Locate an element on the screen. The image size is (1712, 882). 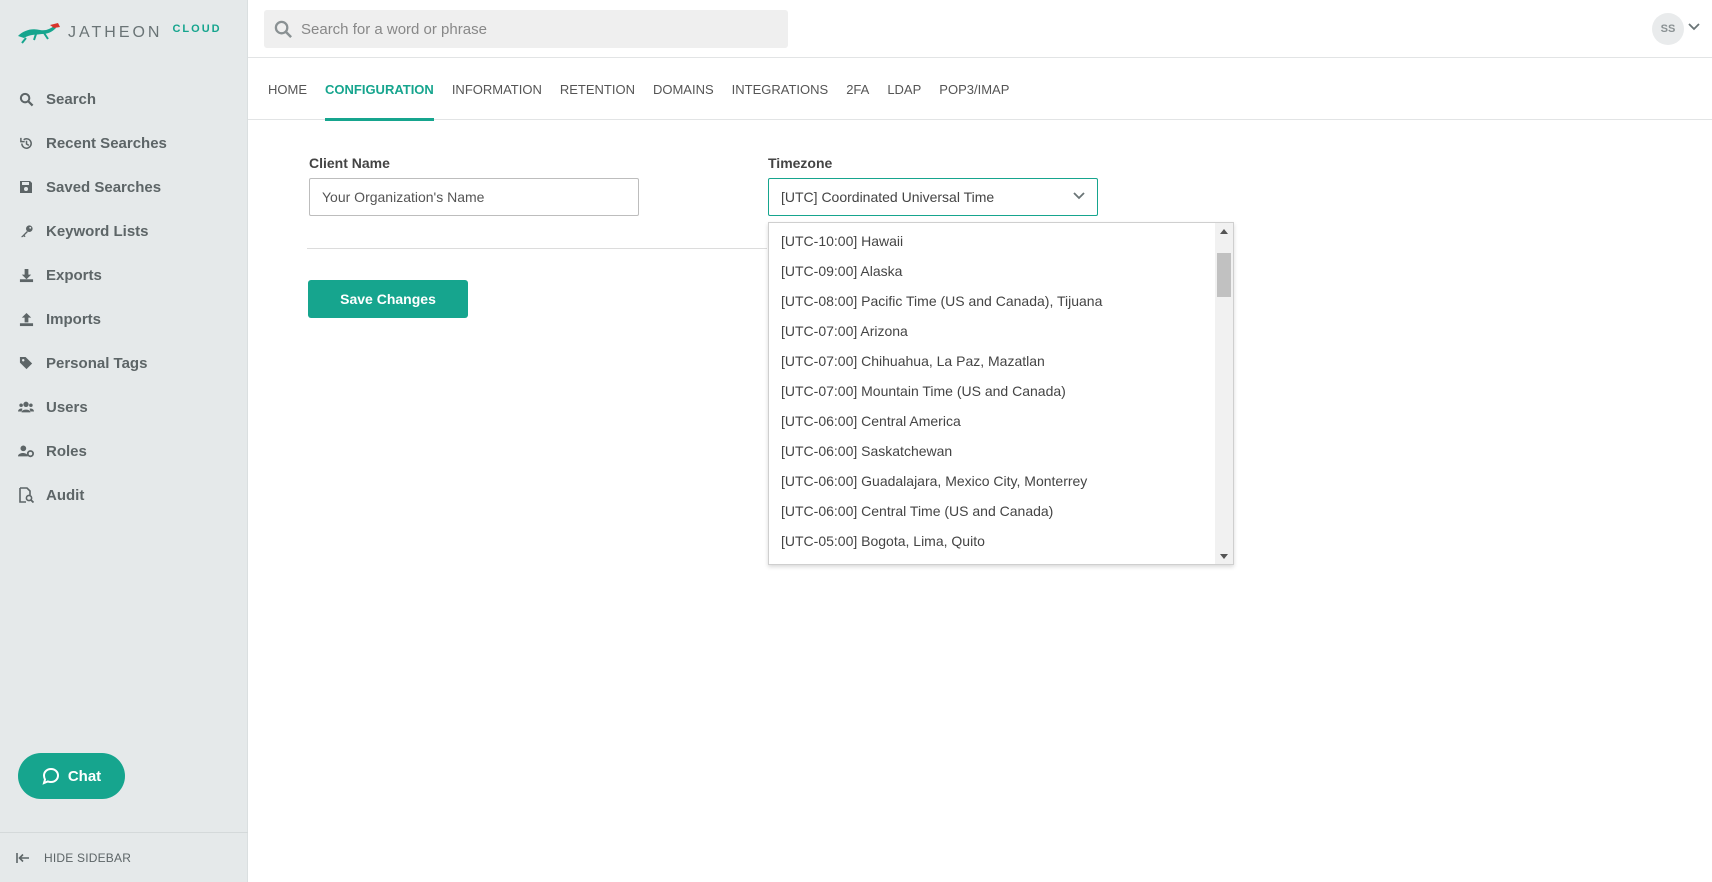
sidebar-item-label: Exports is located at coordinates (74, 275).